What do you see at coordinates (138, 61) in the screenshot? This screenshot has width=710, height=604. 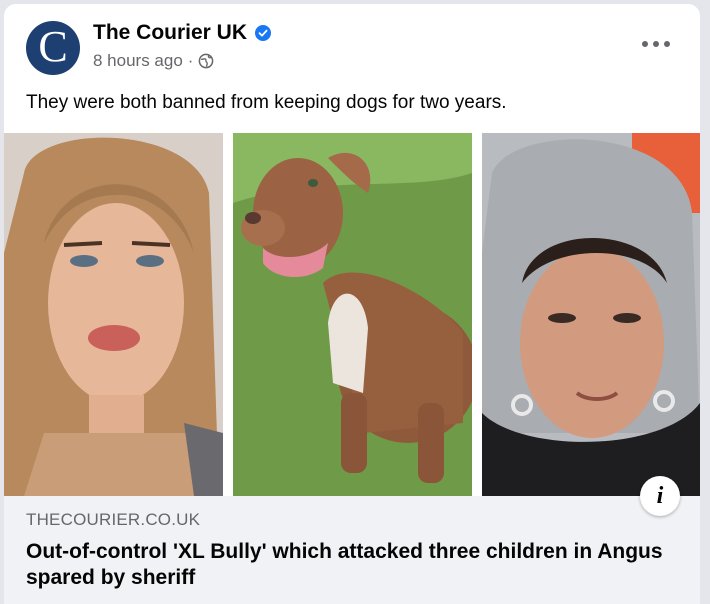 I see `post-time: 8 hours ago` at bounding box center [138, 61].